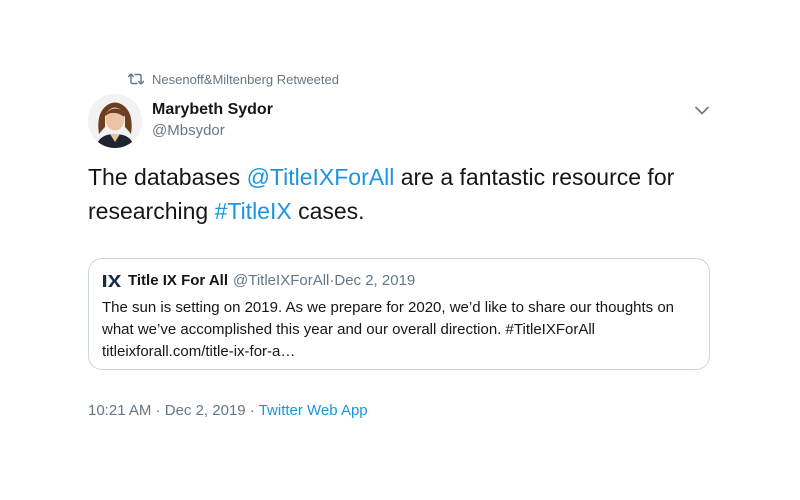 This screenshot has height=500, width=800. Describe the element at coordinates (136, 79) in the screenshot. I see `retweet-icon` at that location.